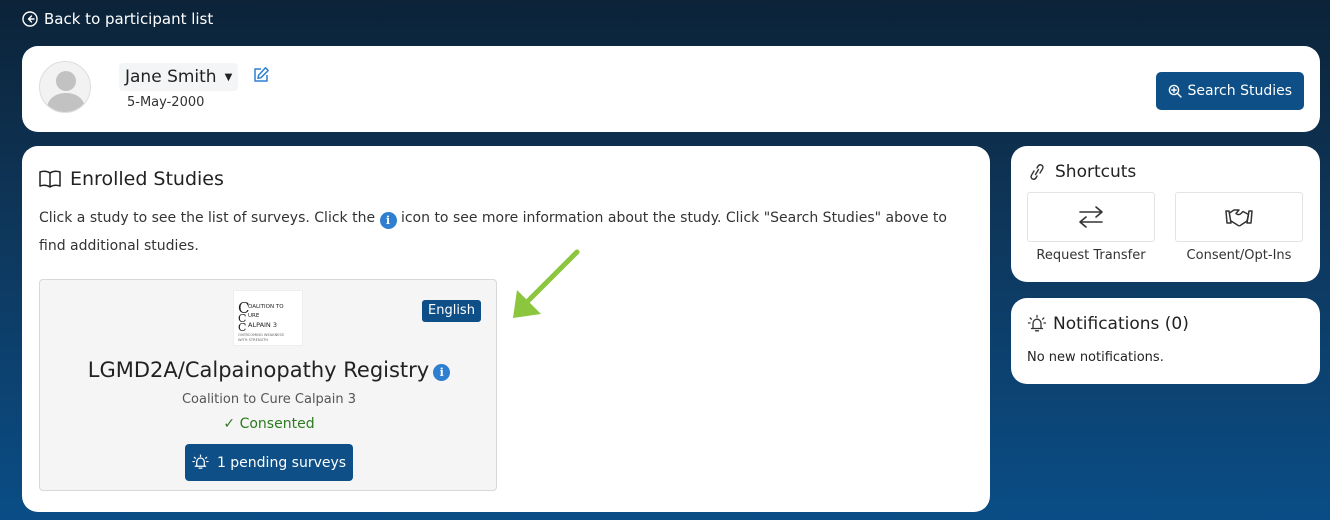 The image size is (1330, 520). What do you see at coordinates (1096, 172) in the screenshot?
I see `shortcuts-title: Shortcuts` at bounding box center [1096, 172].